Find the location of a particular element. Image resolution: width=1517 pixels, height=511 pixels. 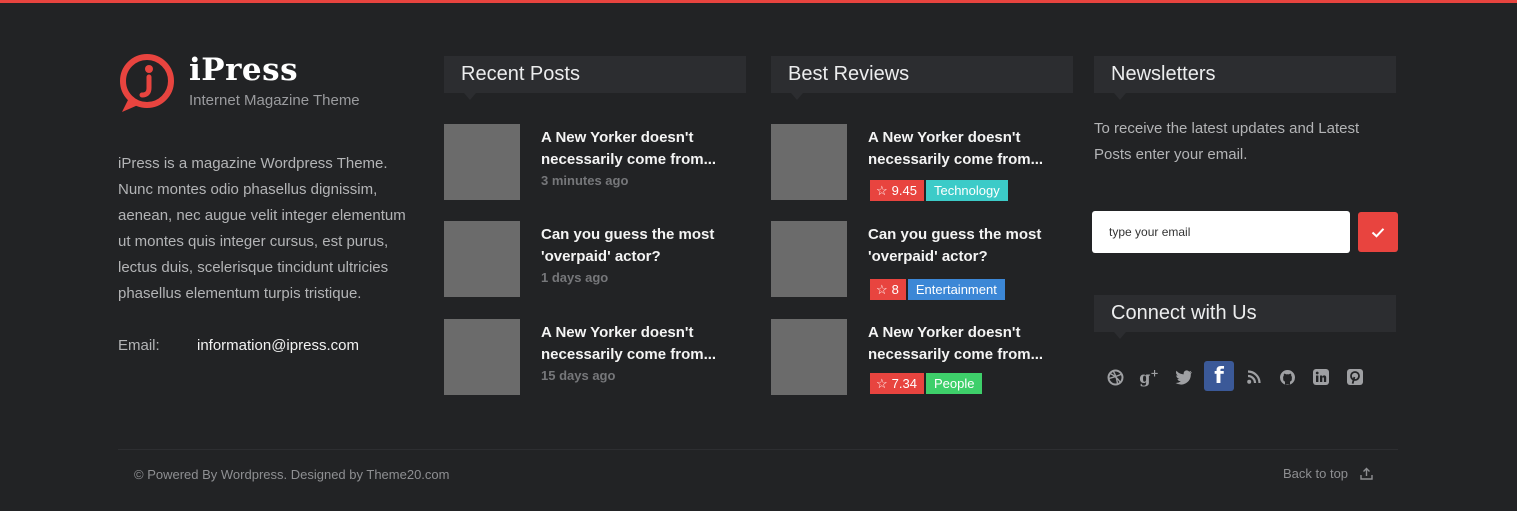

review-title: Can you guess the most 'overpaid' actor? is located at coordinates (973, 246).